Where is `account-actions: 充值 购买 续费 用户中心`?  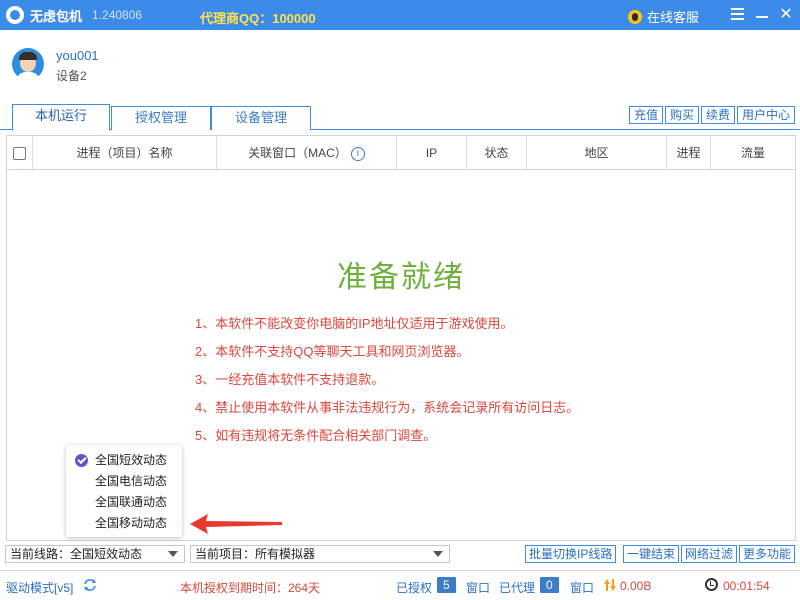
account-actions: 充值 购买 续费 用户中心 is located at coordinates (713, 115).